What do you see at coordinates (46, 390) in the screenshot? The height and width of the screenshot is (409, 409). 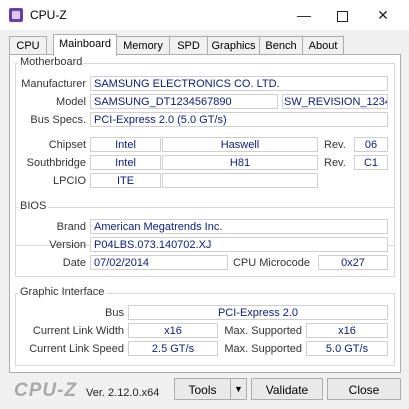 I see `cpu-z-logo: CPU-Z` at bounding box center [46, 390].